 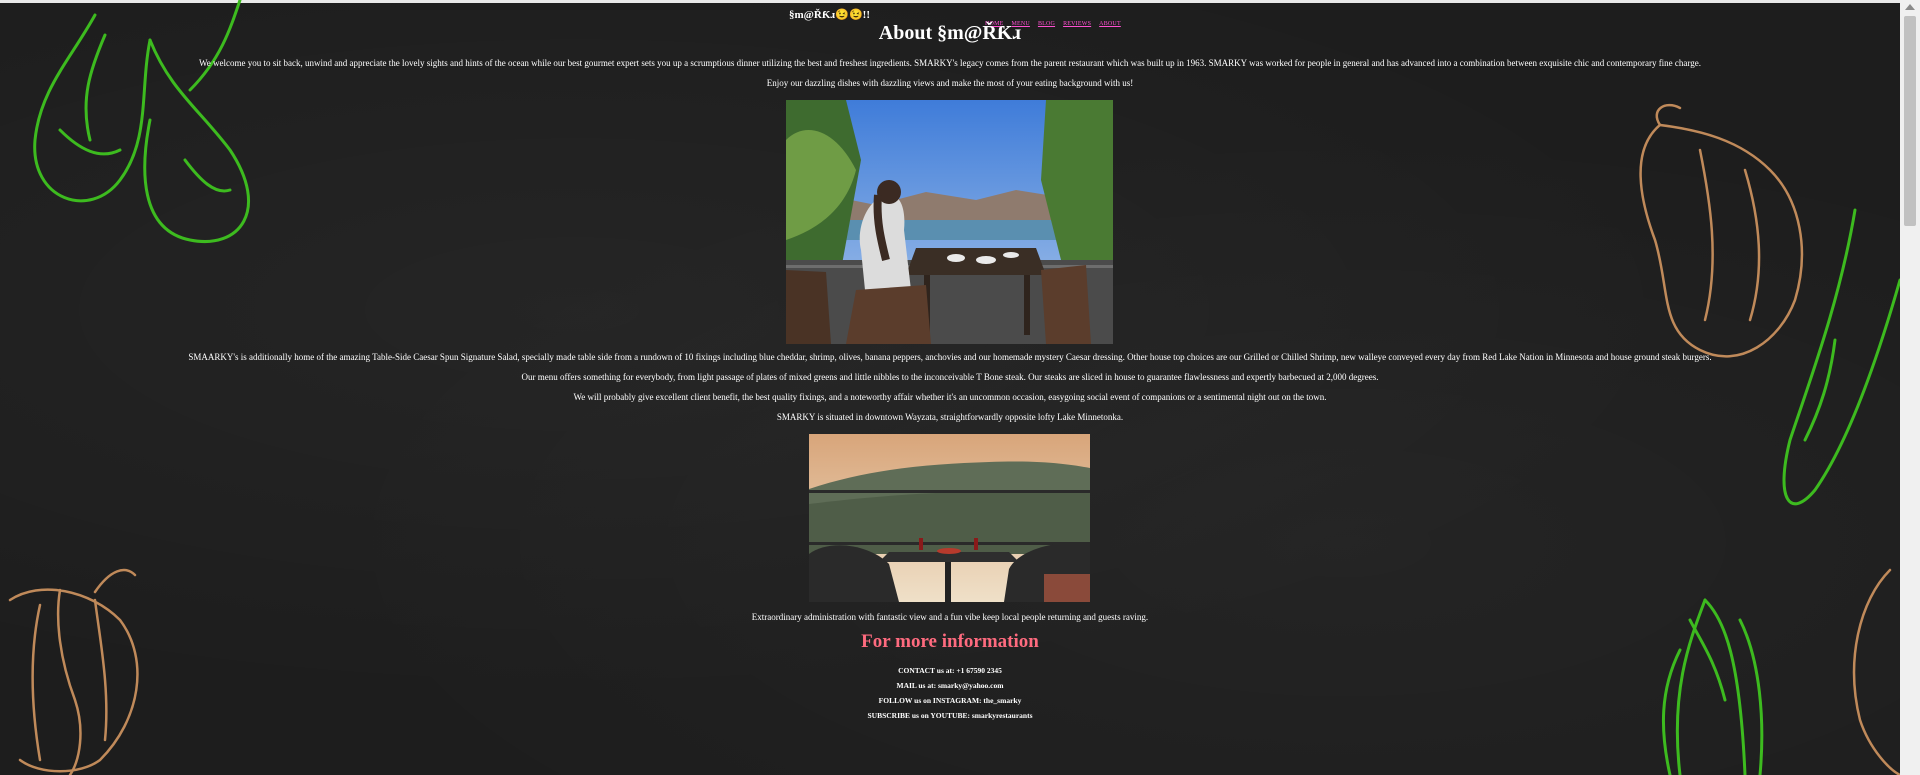 What do you see at coordinates (950, 685) in the screenshot?
I see `contact-email: MAIL us at: smarky@yahoo.com` at bounding box center [950, 685].